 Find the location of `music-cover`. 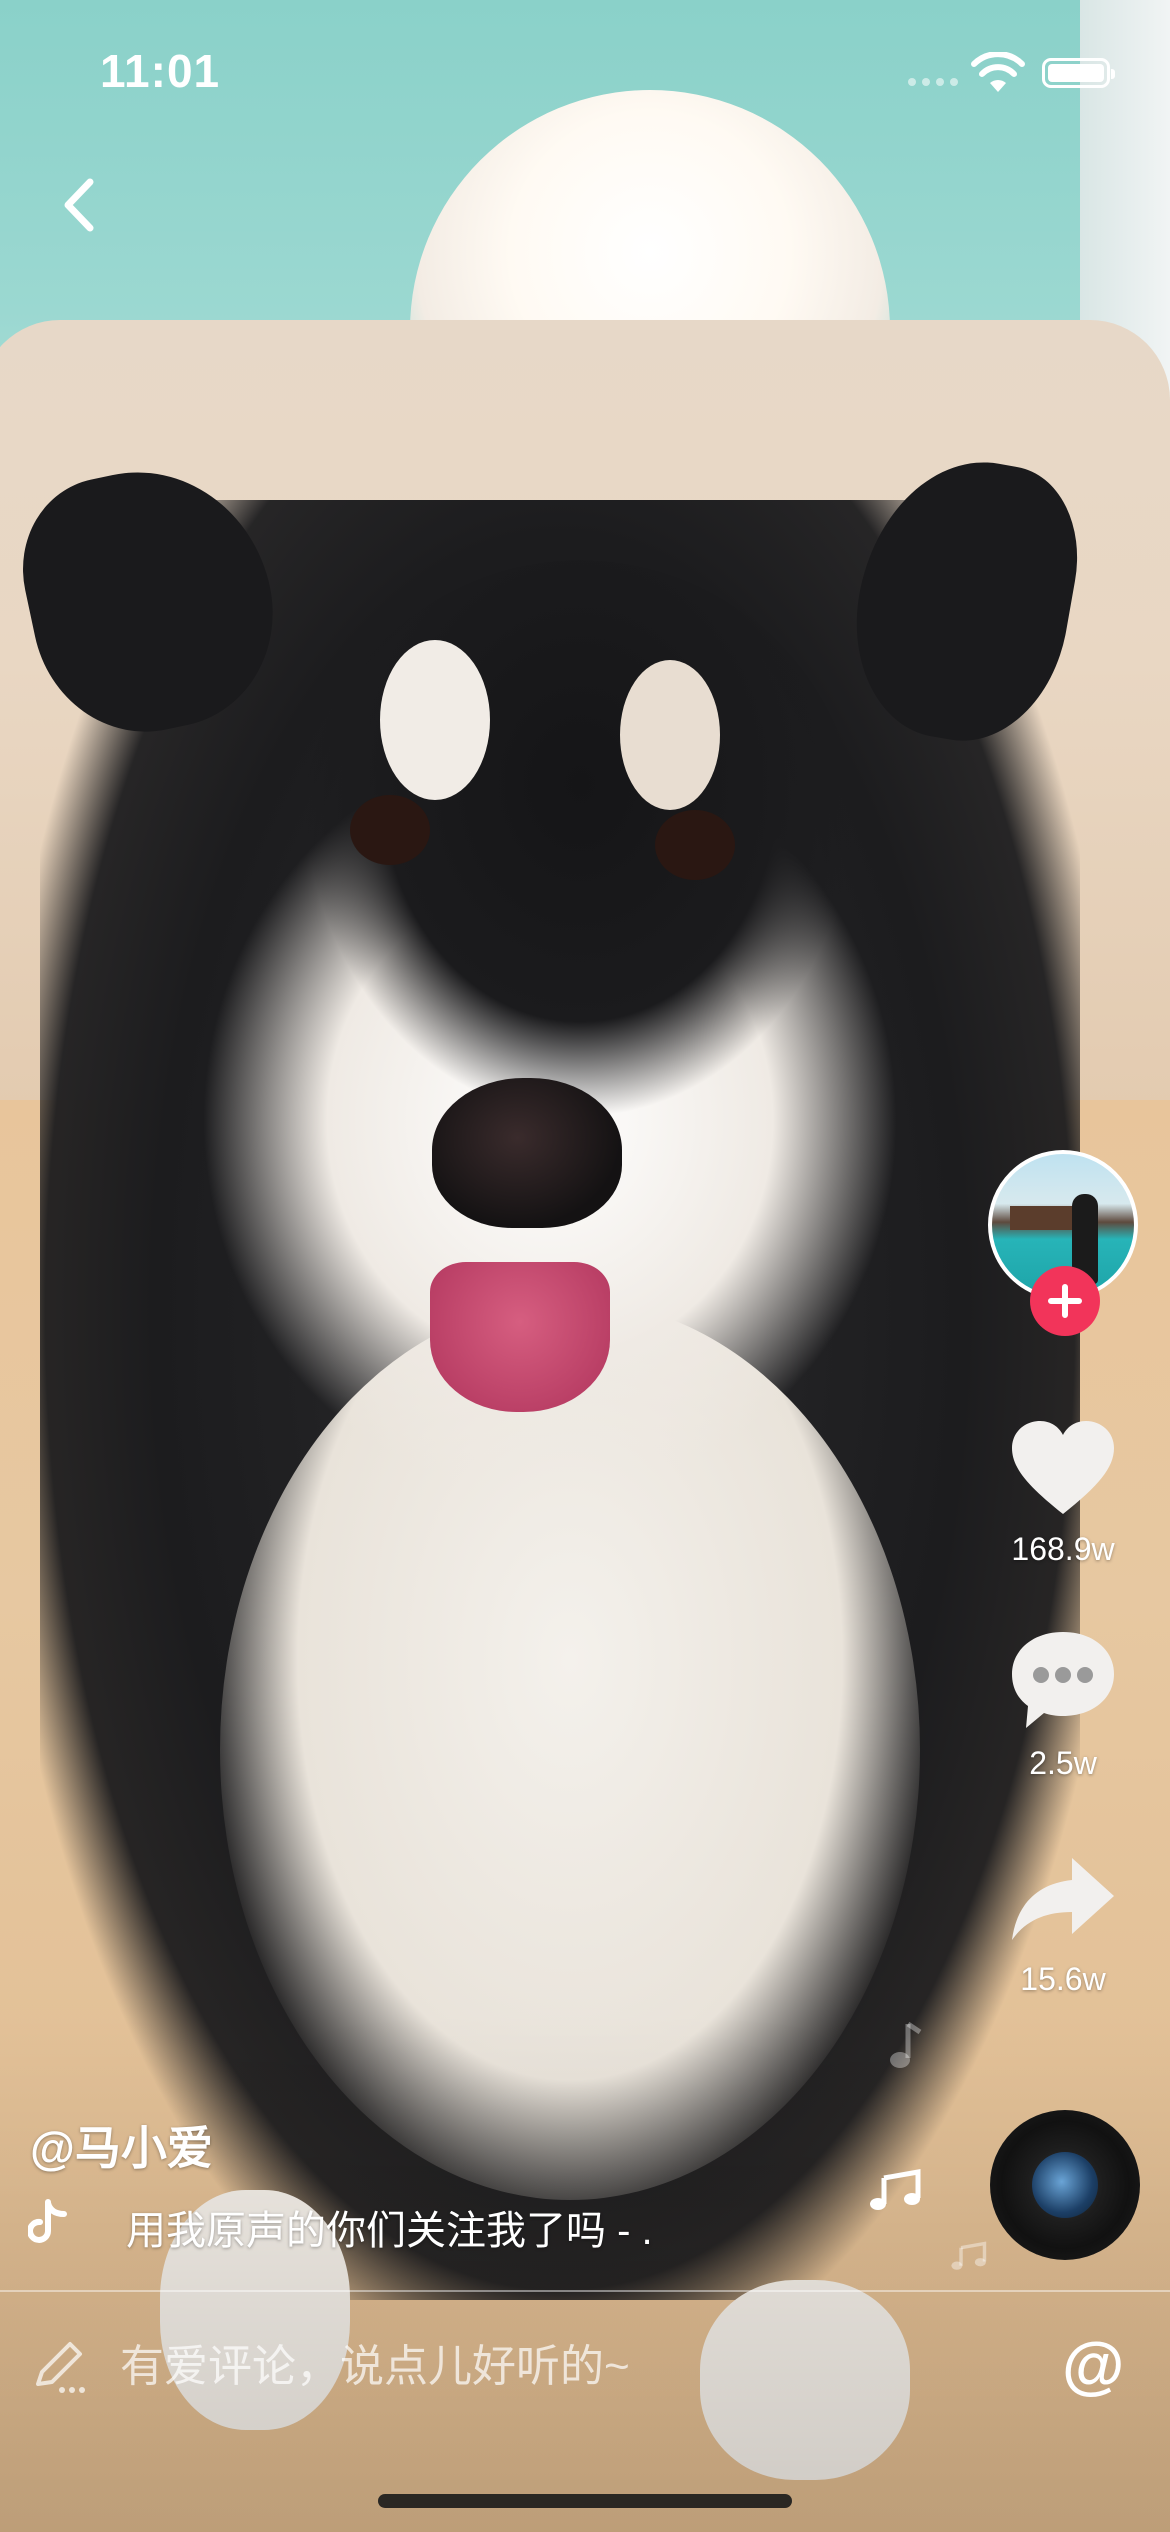

music-cover is located at coordinates (1065, 2185).